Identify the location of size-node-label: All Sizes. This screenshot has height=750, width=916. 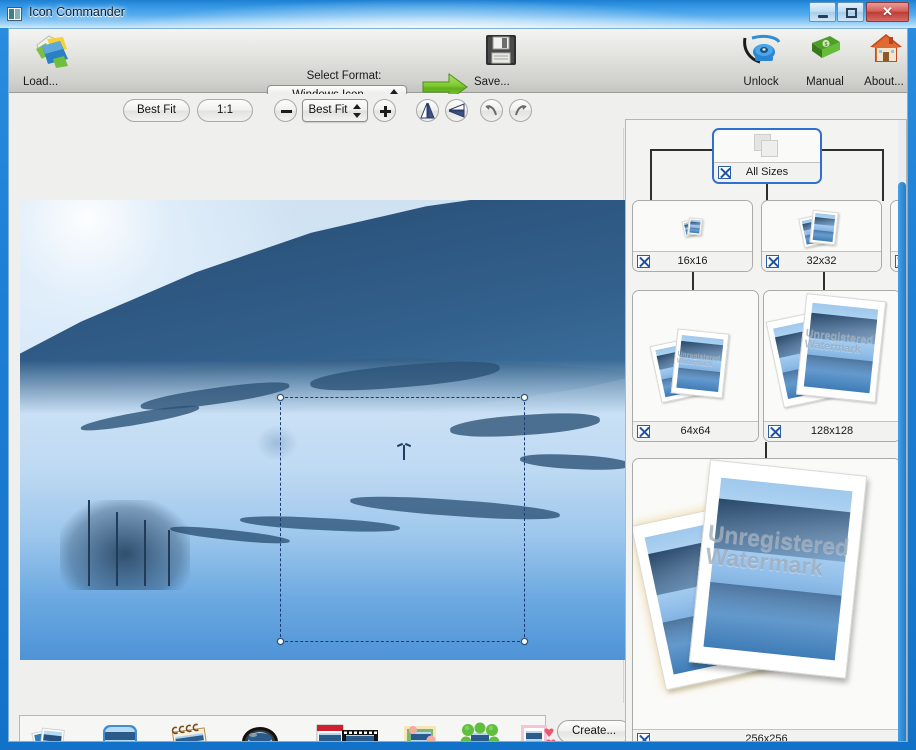
(767, 172).